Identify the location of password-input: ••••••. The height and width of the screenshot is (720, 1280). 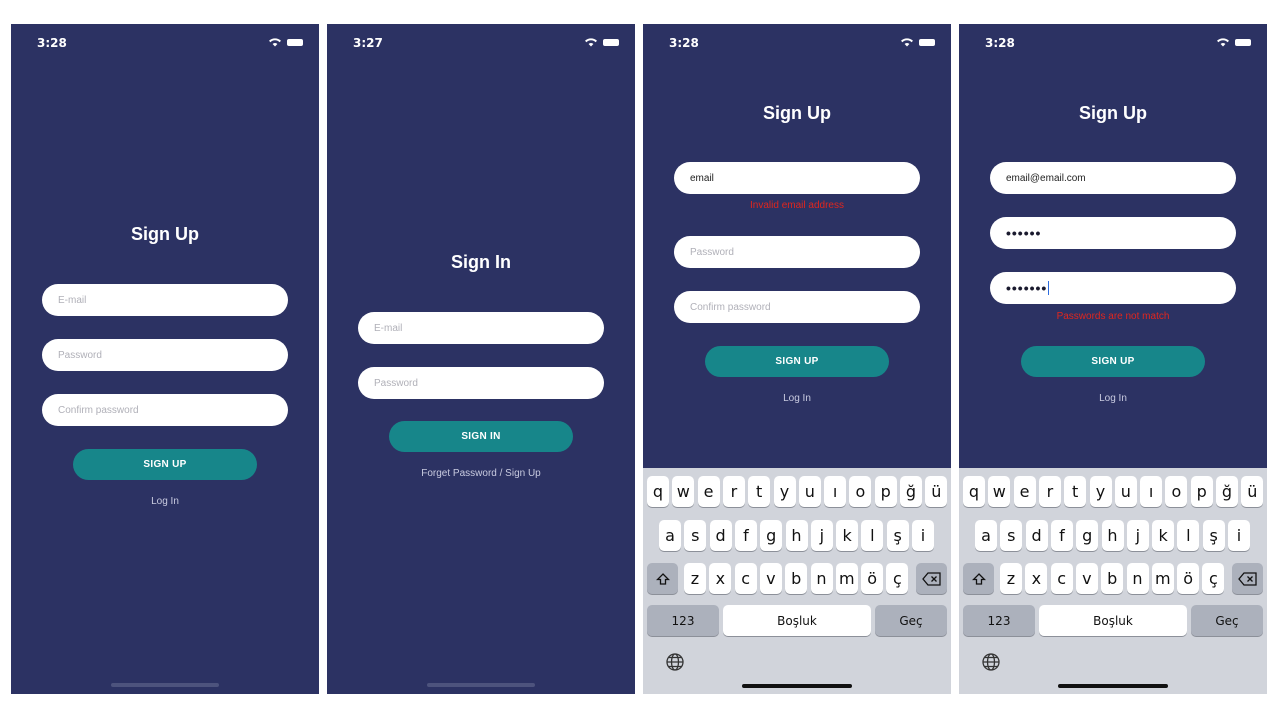
(1113, 233).